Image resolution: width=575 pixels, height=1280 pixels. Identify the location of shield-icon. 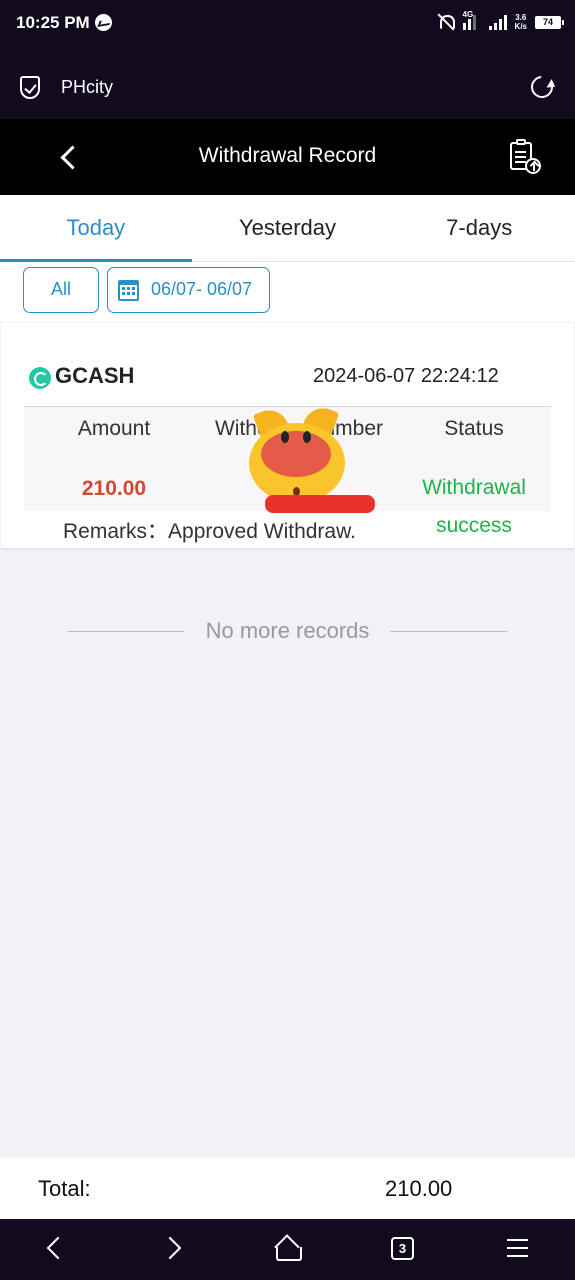
(30, 87).